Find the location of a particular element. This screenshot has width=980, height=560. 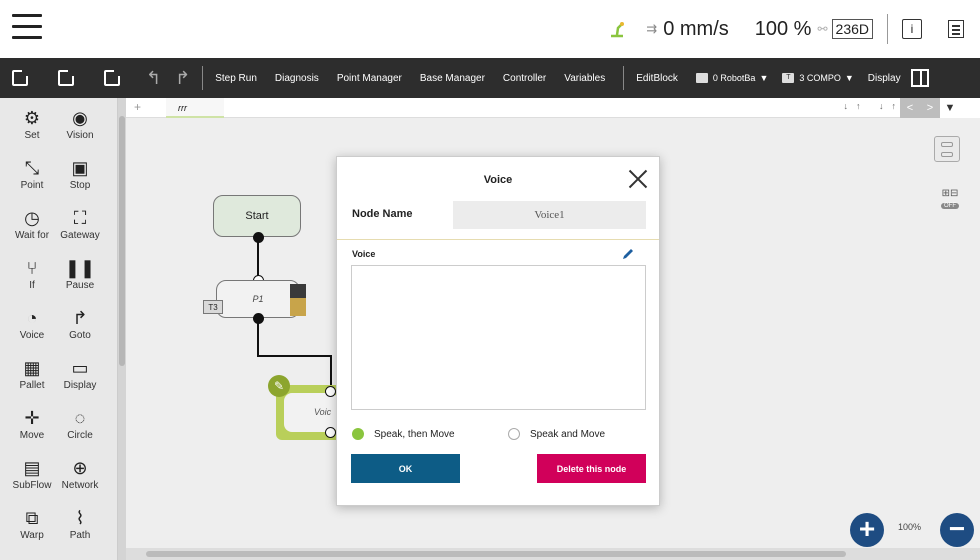

network-icon: ⊕ is located at coordinates (80, 468).